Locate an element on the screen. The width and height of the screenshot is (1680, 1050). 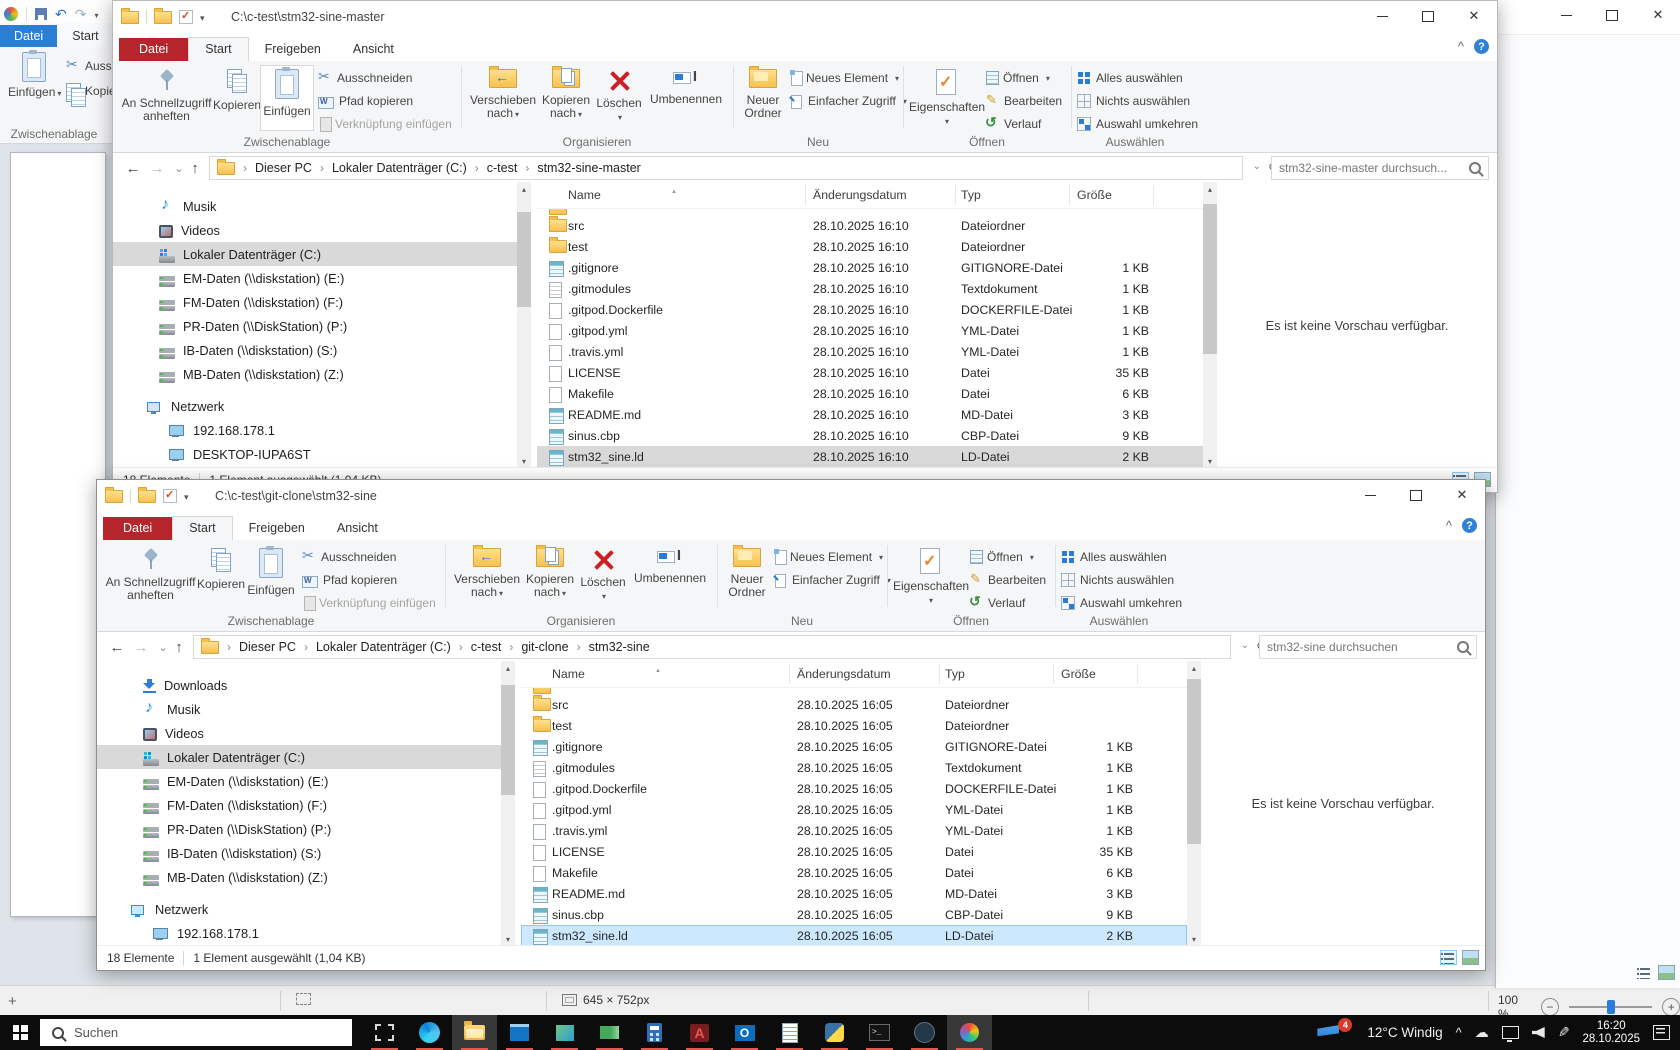
onedrive-icon is located at coordinates (1482, 1032).